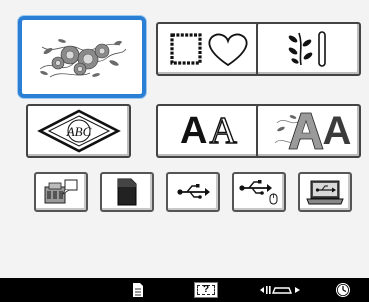 The height and width of the screenshot is (302, 369). I want to click on floral-pattern-icon, so click(83, 58).